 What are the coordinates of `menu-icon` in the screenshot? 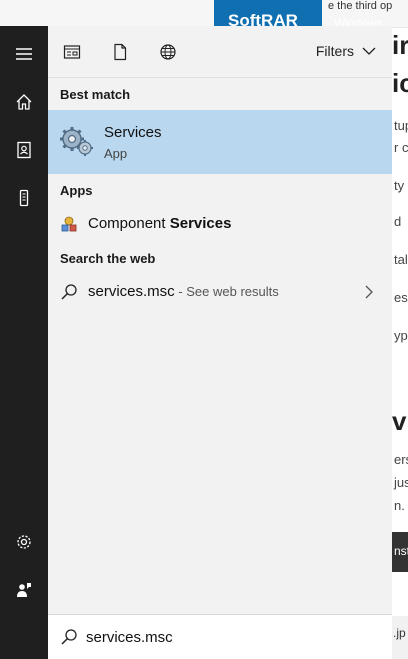 It's located at (24, 54).